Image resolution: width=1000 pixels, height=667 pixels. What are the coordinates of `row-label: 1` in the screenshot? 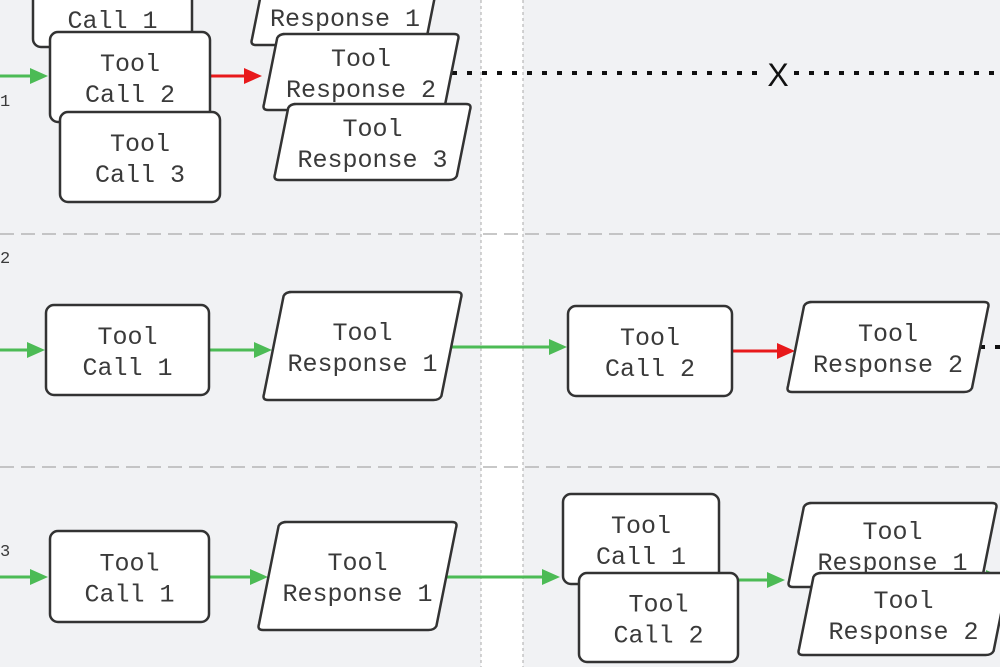 It's located at (5, 102).